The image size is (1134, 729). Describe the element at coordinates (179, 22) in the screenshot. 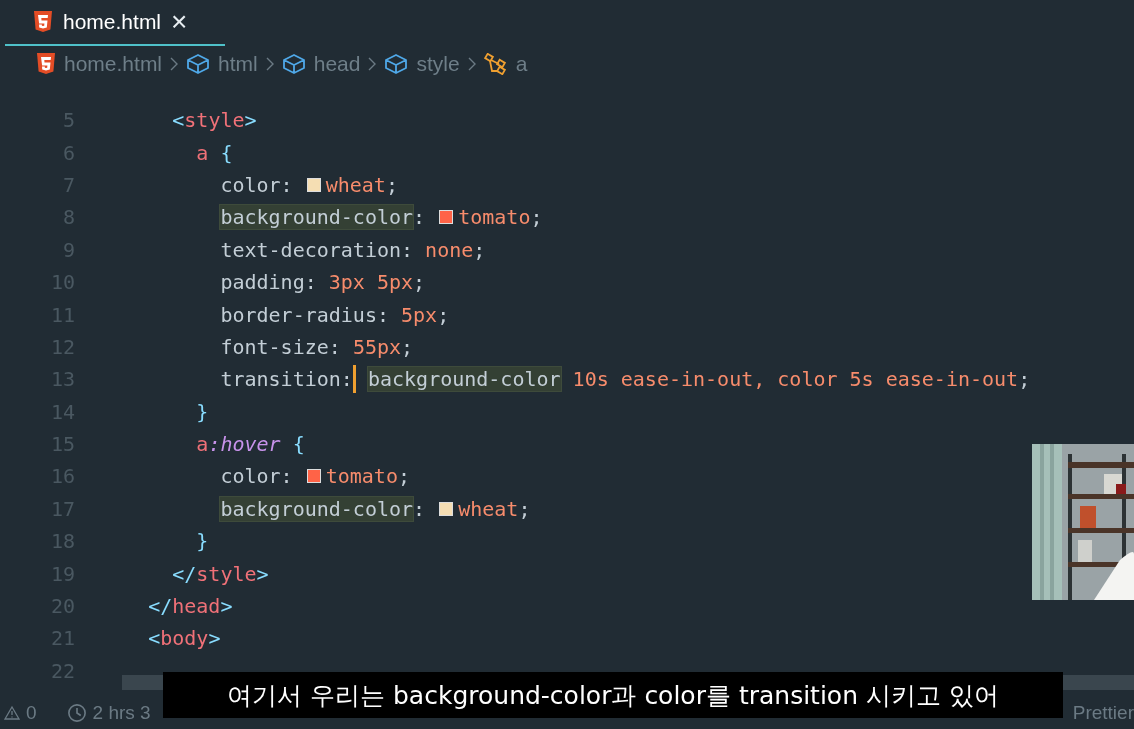

I see `close-icon: ×` at that location.